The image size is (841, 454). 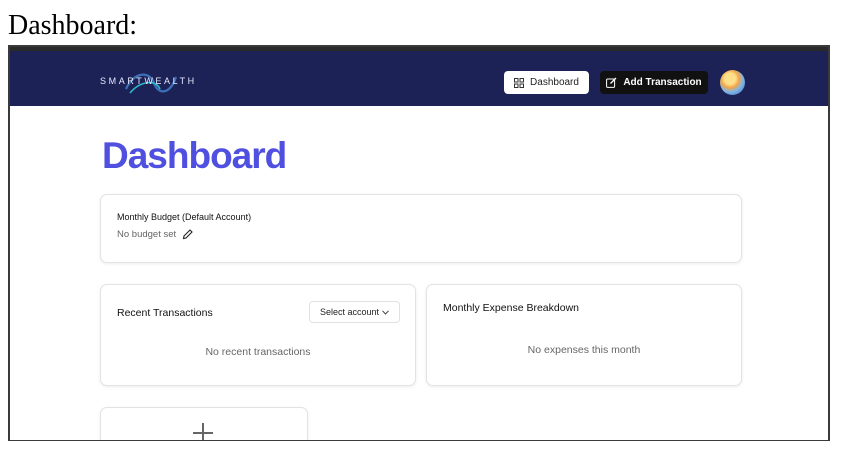 I want to click on chevron-down-icon, so click(x=385, y=312).